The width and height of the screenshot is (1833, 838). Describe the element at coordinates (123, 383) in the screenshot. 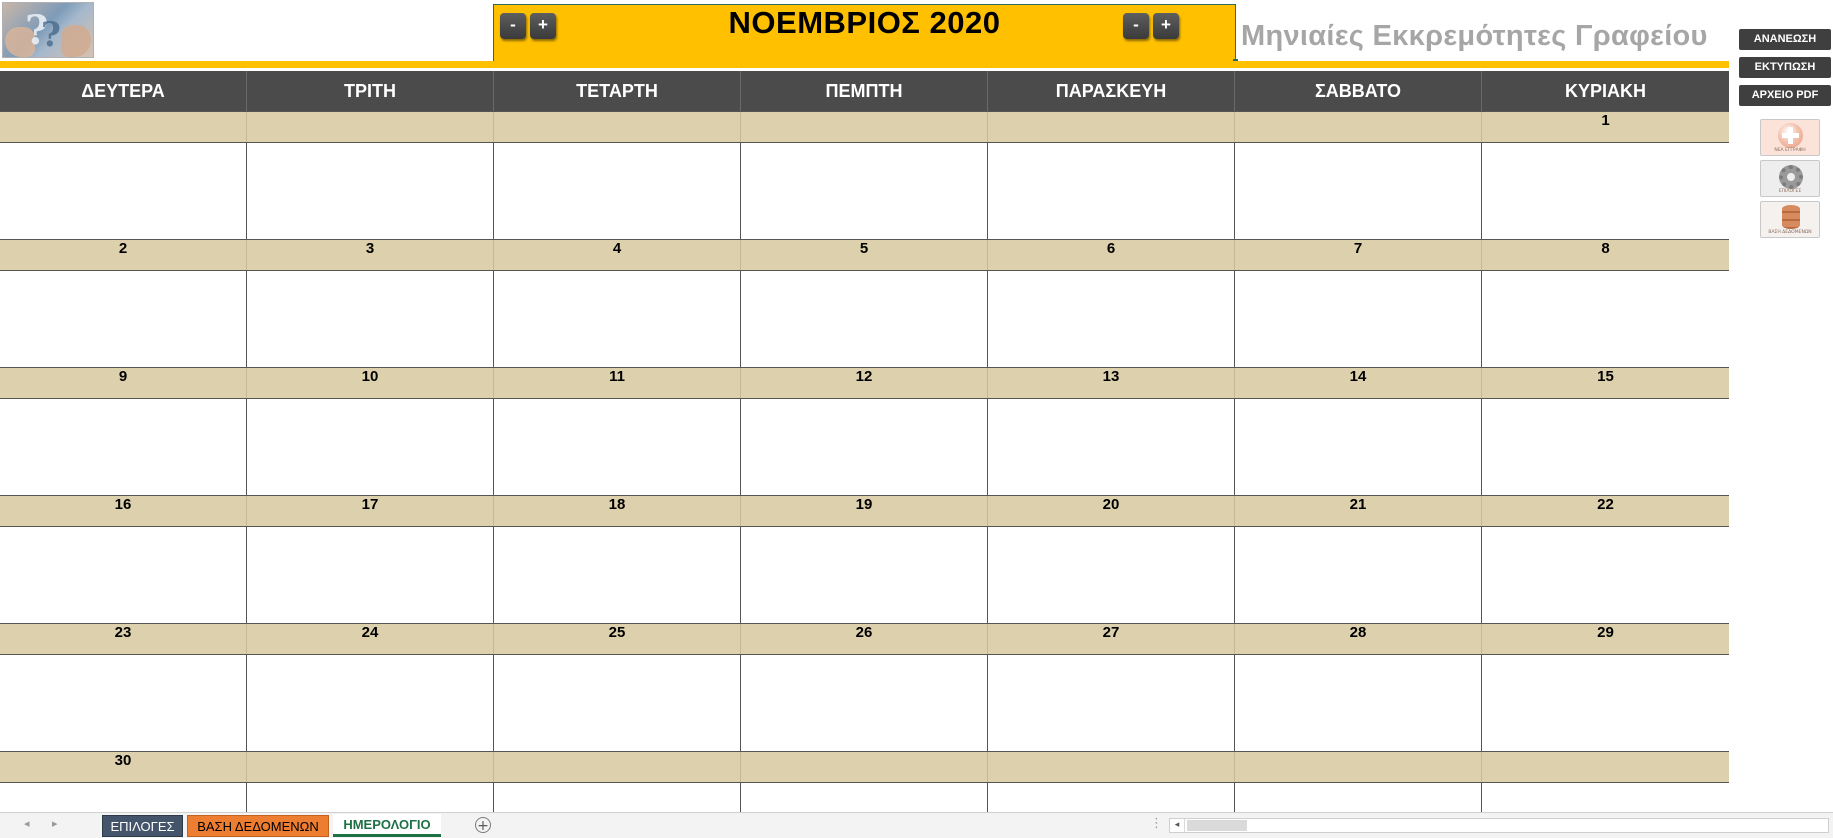

I see `date-number-cell: 9` at that location.